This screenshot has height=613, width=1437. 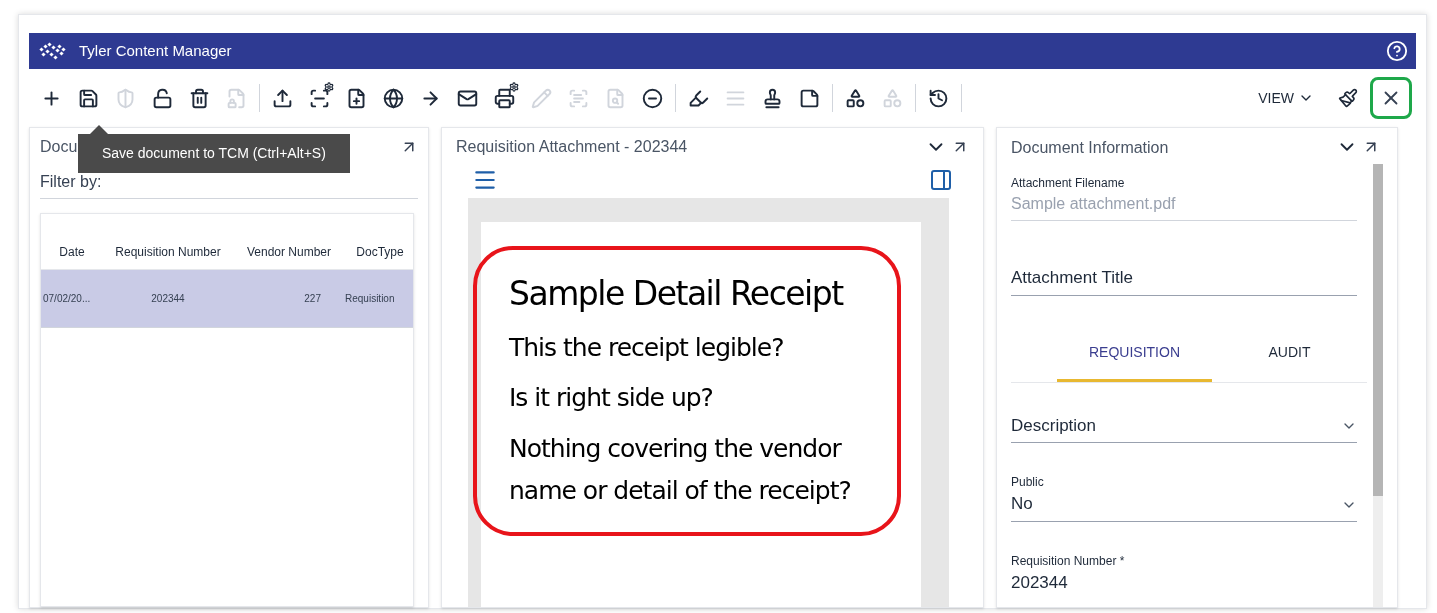 What do you see at coordinates (162, 98) in the screenshot?
I see `unlock-icon` at bounding box center [162, 98].